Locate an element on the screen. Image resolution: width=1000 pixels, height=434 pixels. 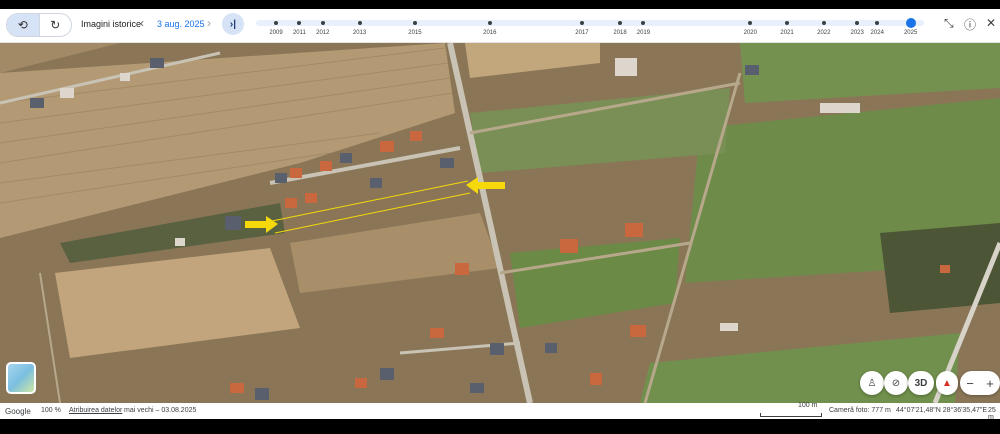
coordinates: 44°07'21,48"N 28°36'35,47"E is located at coordinates (942, 410).